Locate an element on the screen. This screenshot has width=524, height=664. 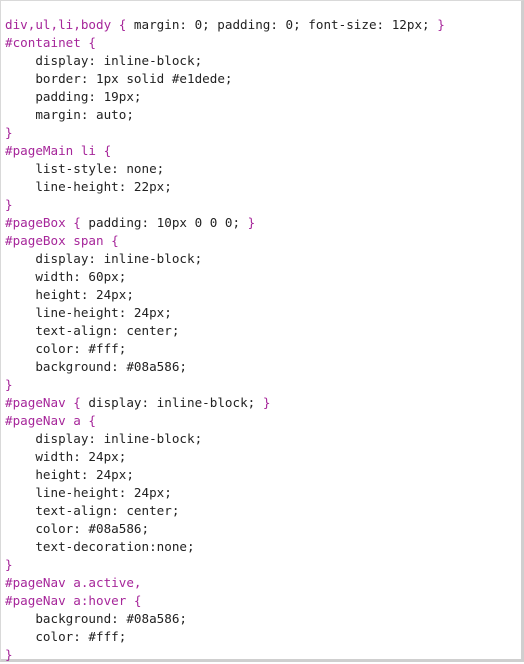
code-token-sel: #pageNav a.active, is located at coordinates (73, 582).